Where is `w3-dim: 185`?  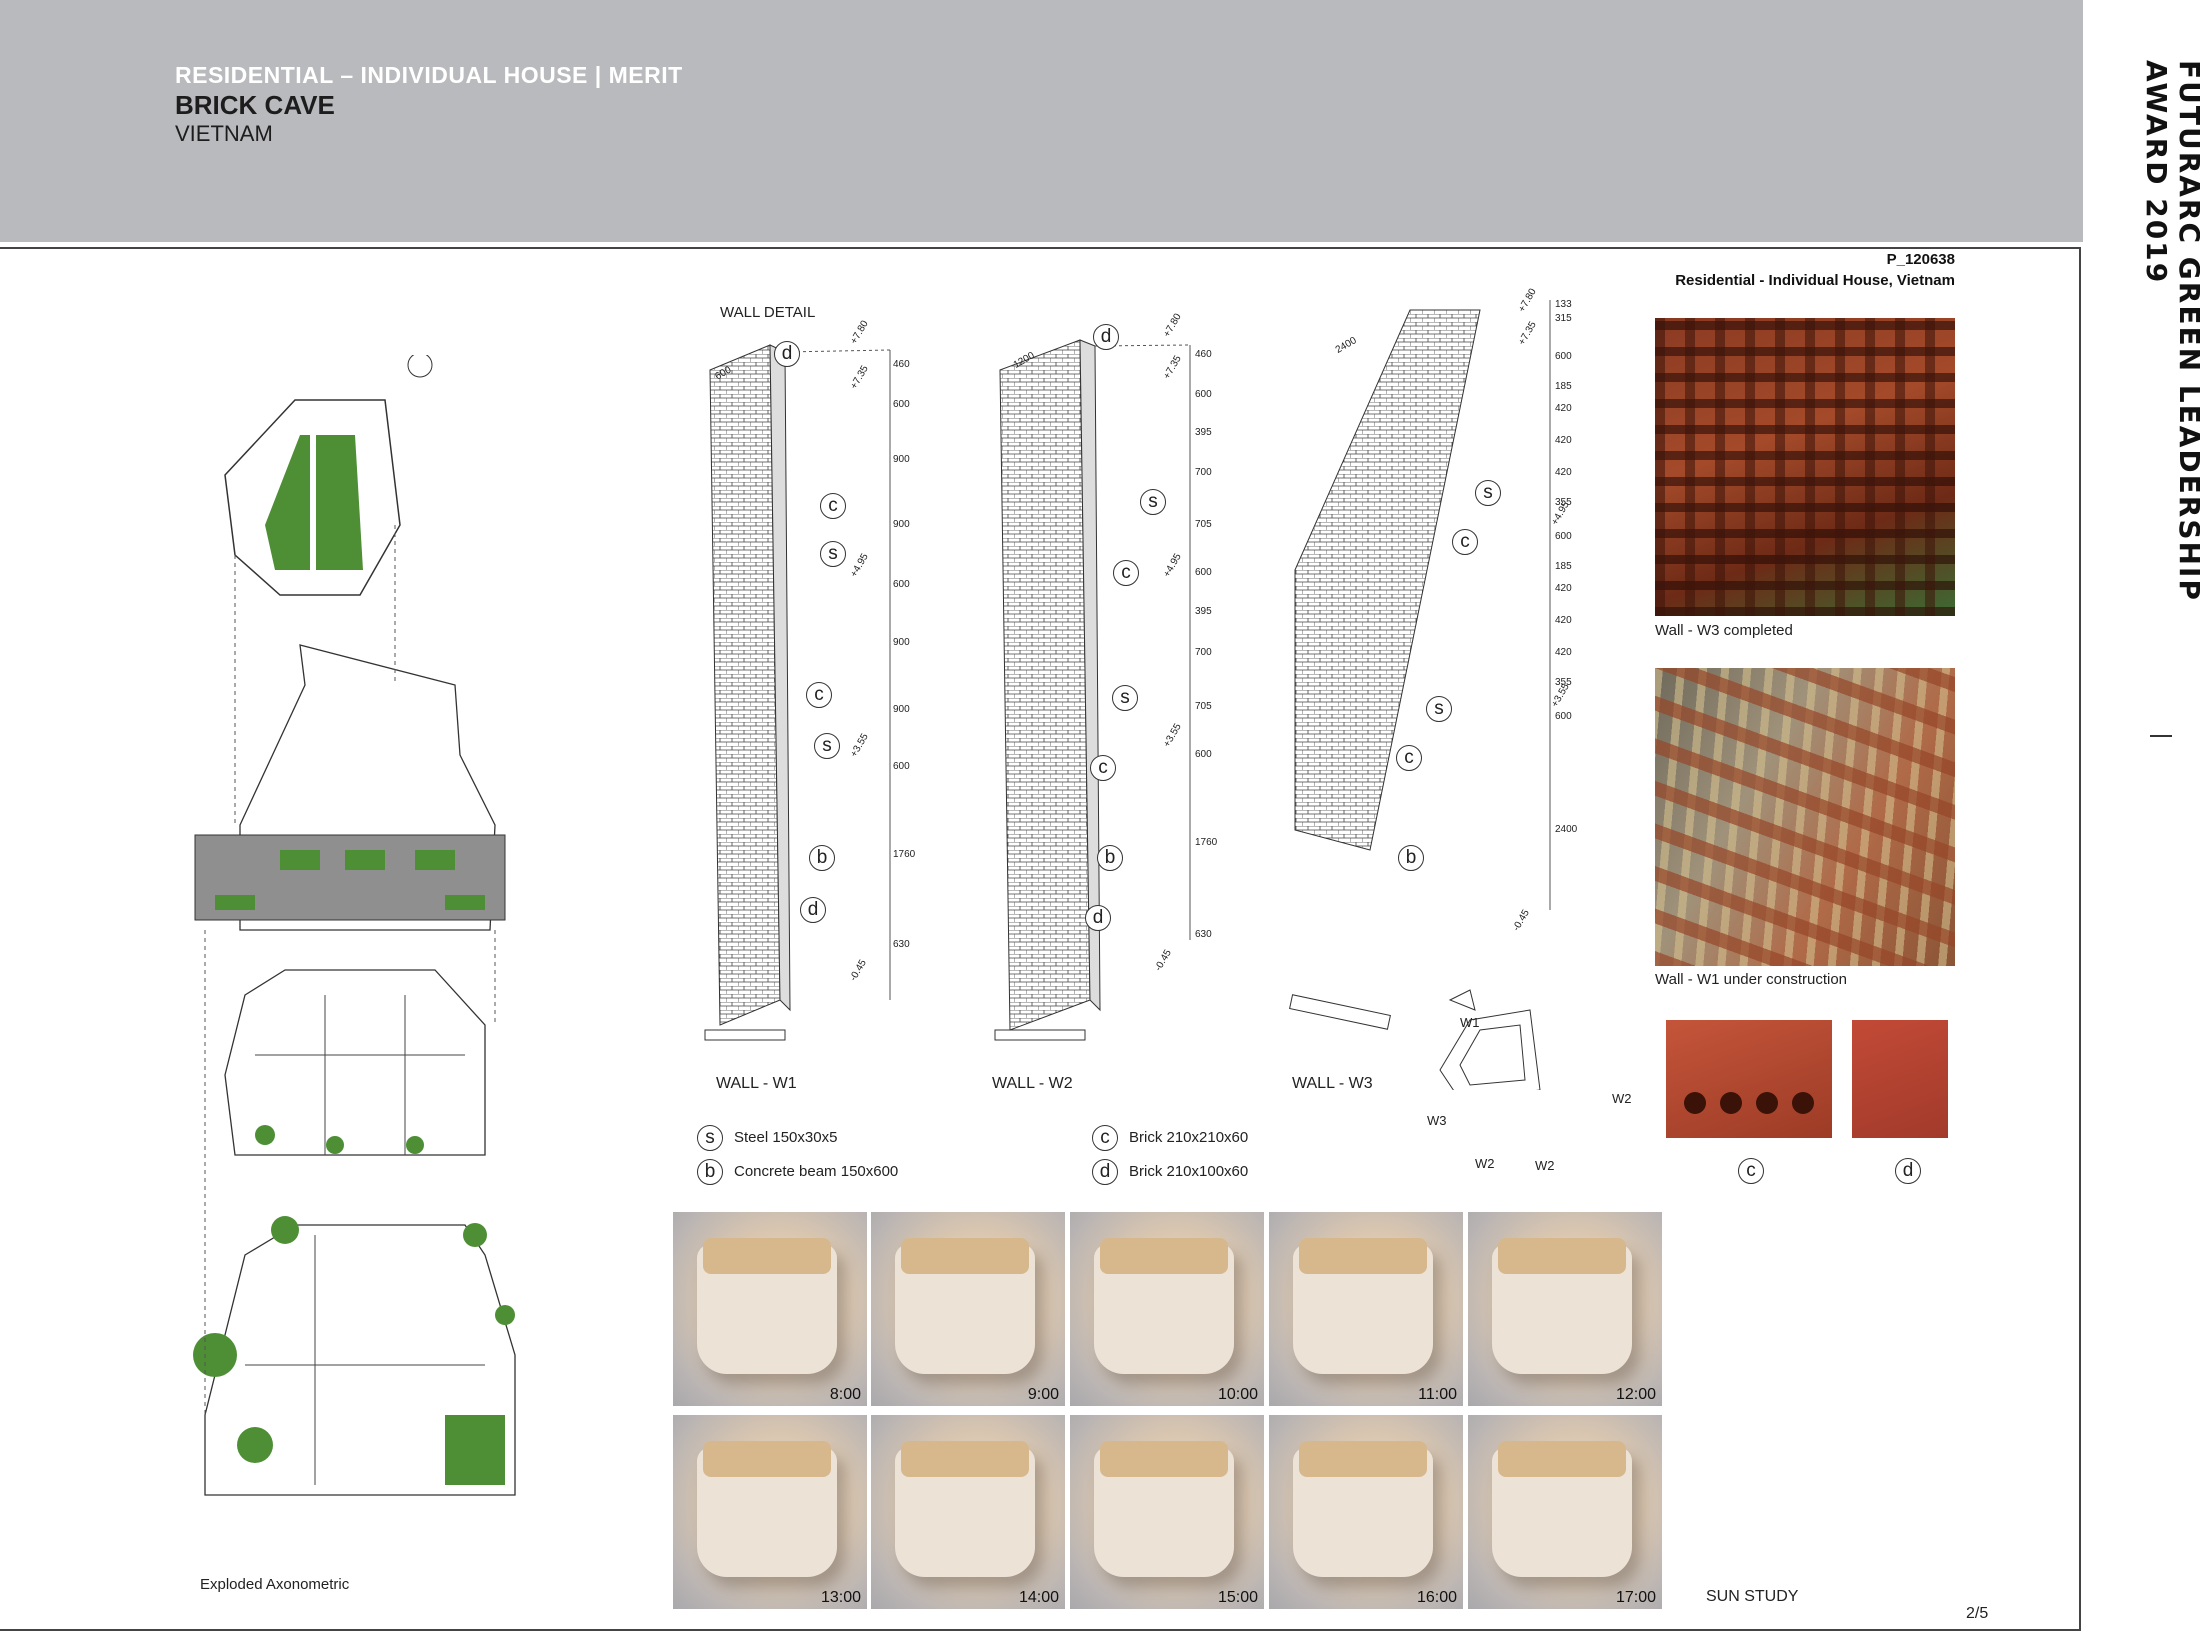
w3-dim: 185 is located at coordinates (1563, 566).